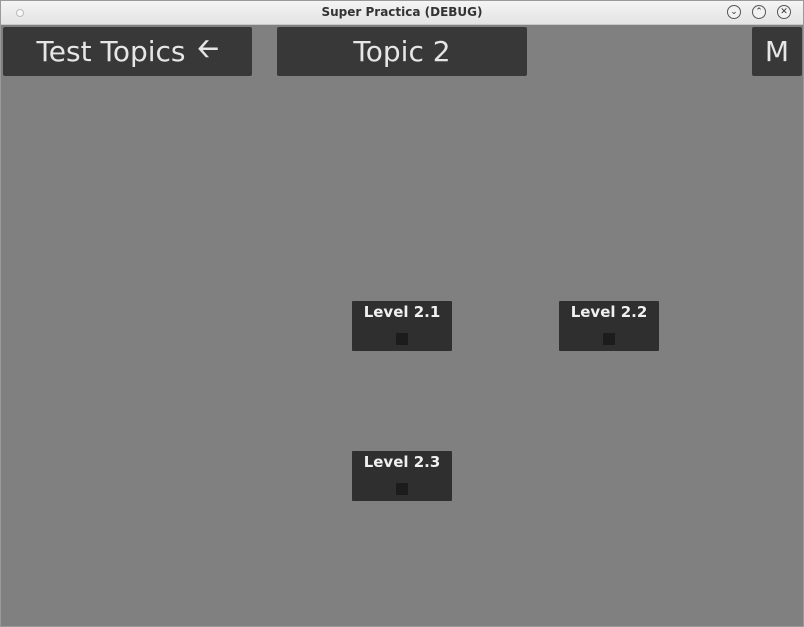 This screenshot has height=627, width=804. Describe the element at coordinates (208, 48) in the screenshot. I see `arrow-left-icon: 🡠` at that location.